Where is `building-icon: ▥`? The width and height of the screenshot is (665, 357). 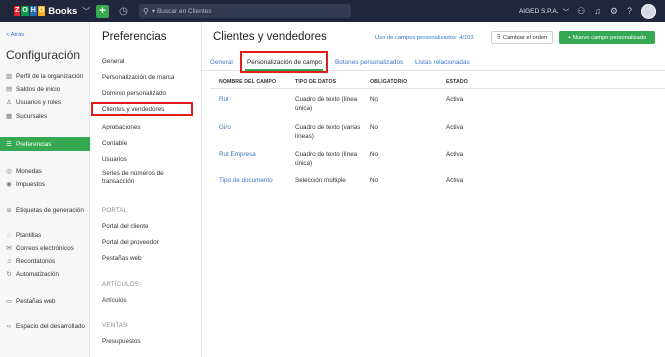 building-icon: ▥ is located at coordinates (9, 76).